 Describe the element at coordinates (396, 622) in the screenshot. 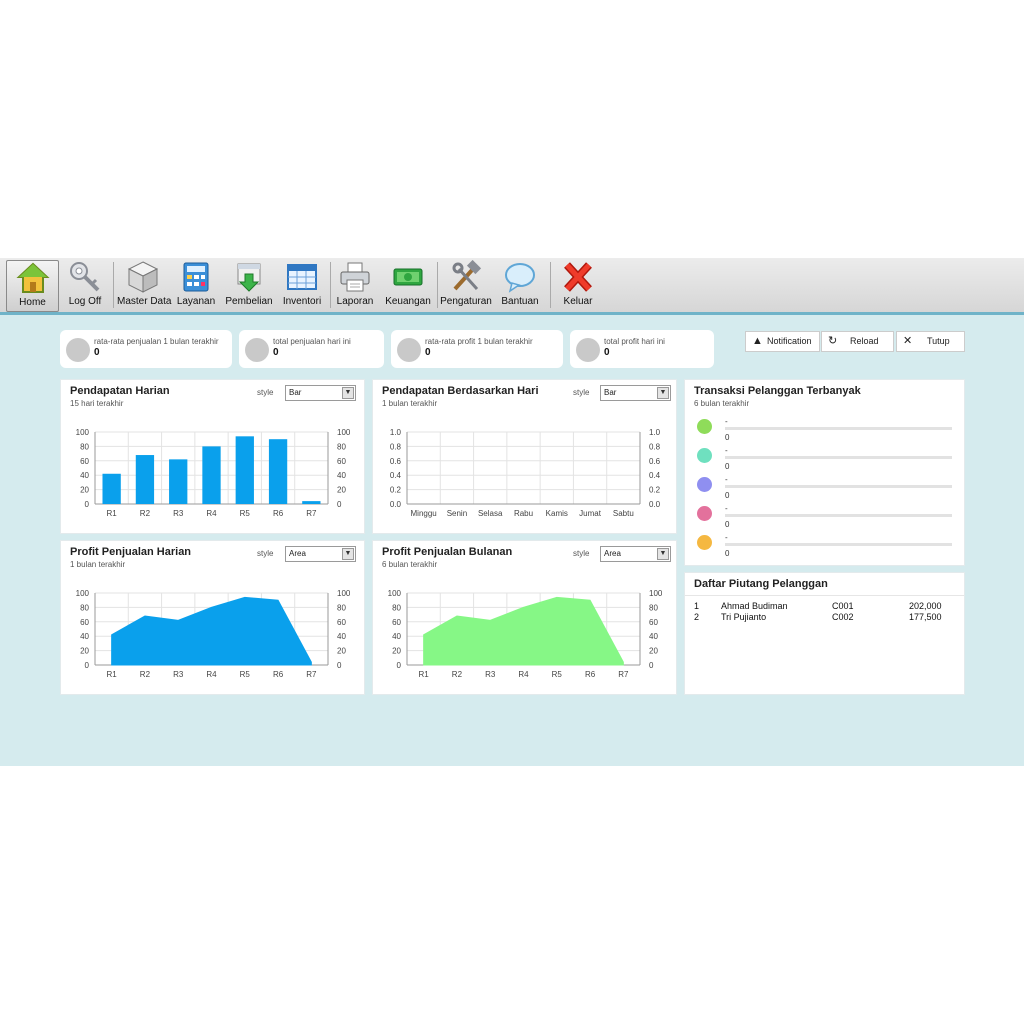

I see `y-tick-label: 60` at that location.